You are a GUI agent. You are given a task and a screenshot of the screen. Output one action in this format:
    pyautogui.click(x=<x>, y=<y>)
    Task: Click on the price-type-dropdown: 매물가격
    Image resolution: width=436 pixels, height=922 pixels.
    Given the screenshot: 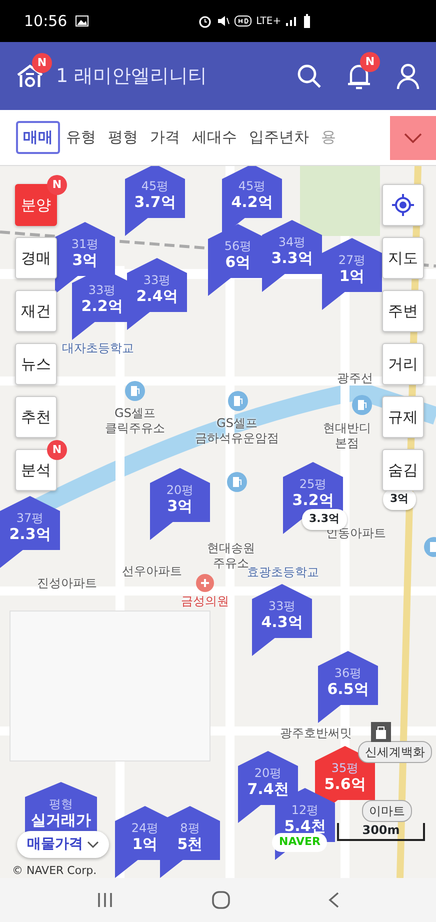 What is the action you would take?
    pyautogui.click(x=63, y=844)
    